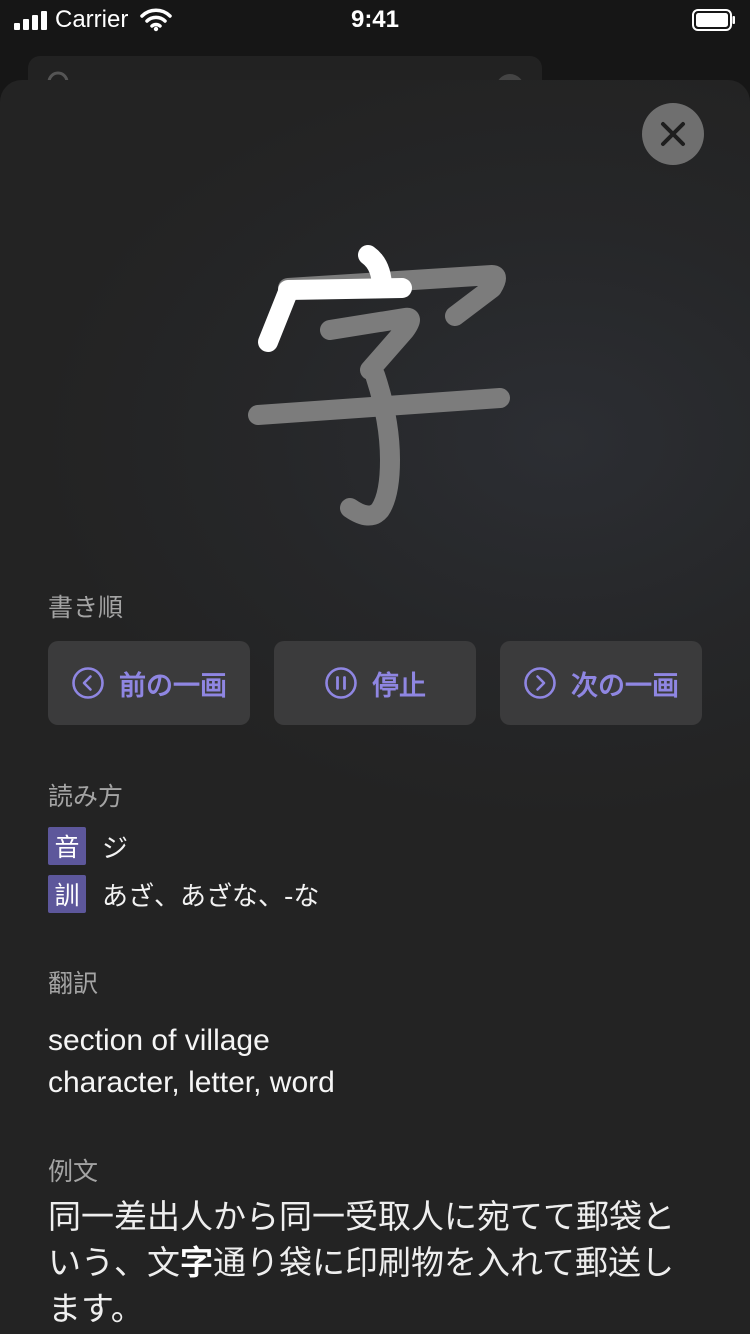 Image resolution: width=750 pixels, height=1334 pixels. What do you see at coordinates (159, 1040) in the screenshot?
I see `translation-line: section of village` at bounding box center [159, 1040].